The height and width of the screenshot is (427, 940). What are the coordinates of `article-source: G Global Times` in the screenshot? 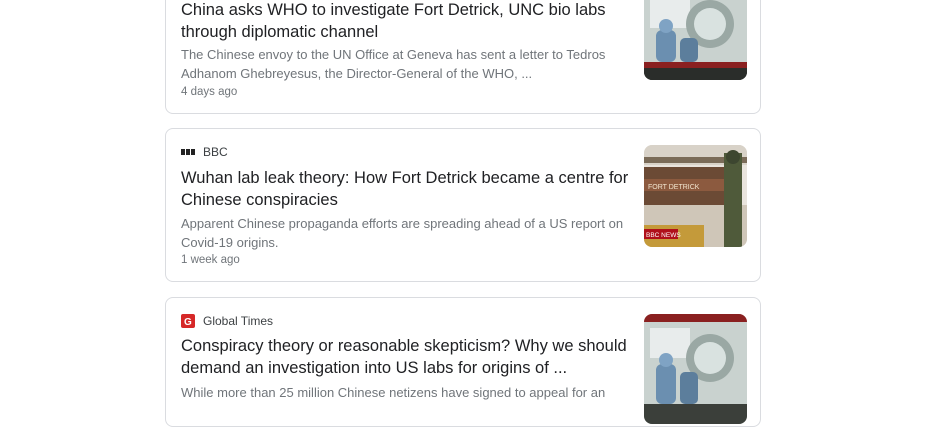 It's located at (227, 321).